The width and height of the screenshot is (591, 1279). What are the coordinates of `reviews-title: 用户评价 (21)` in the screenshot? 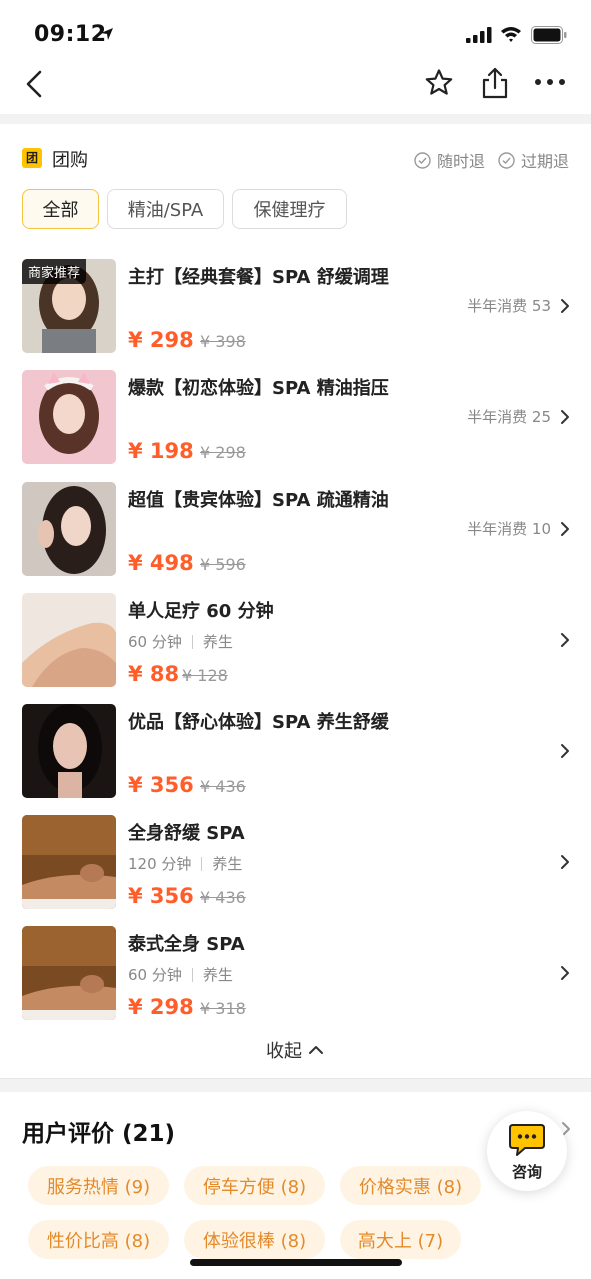 It's located at (98, 1131).